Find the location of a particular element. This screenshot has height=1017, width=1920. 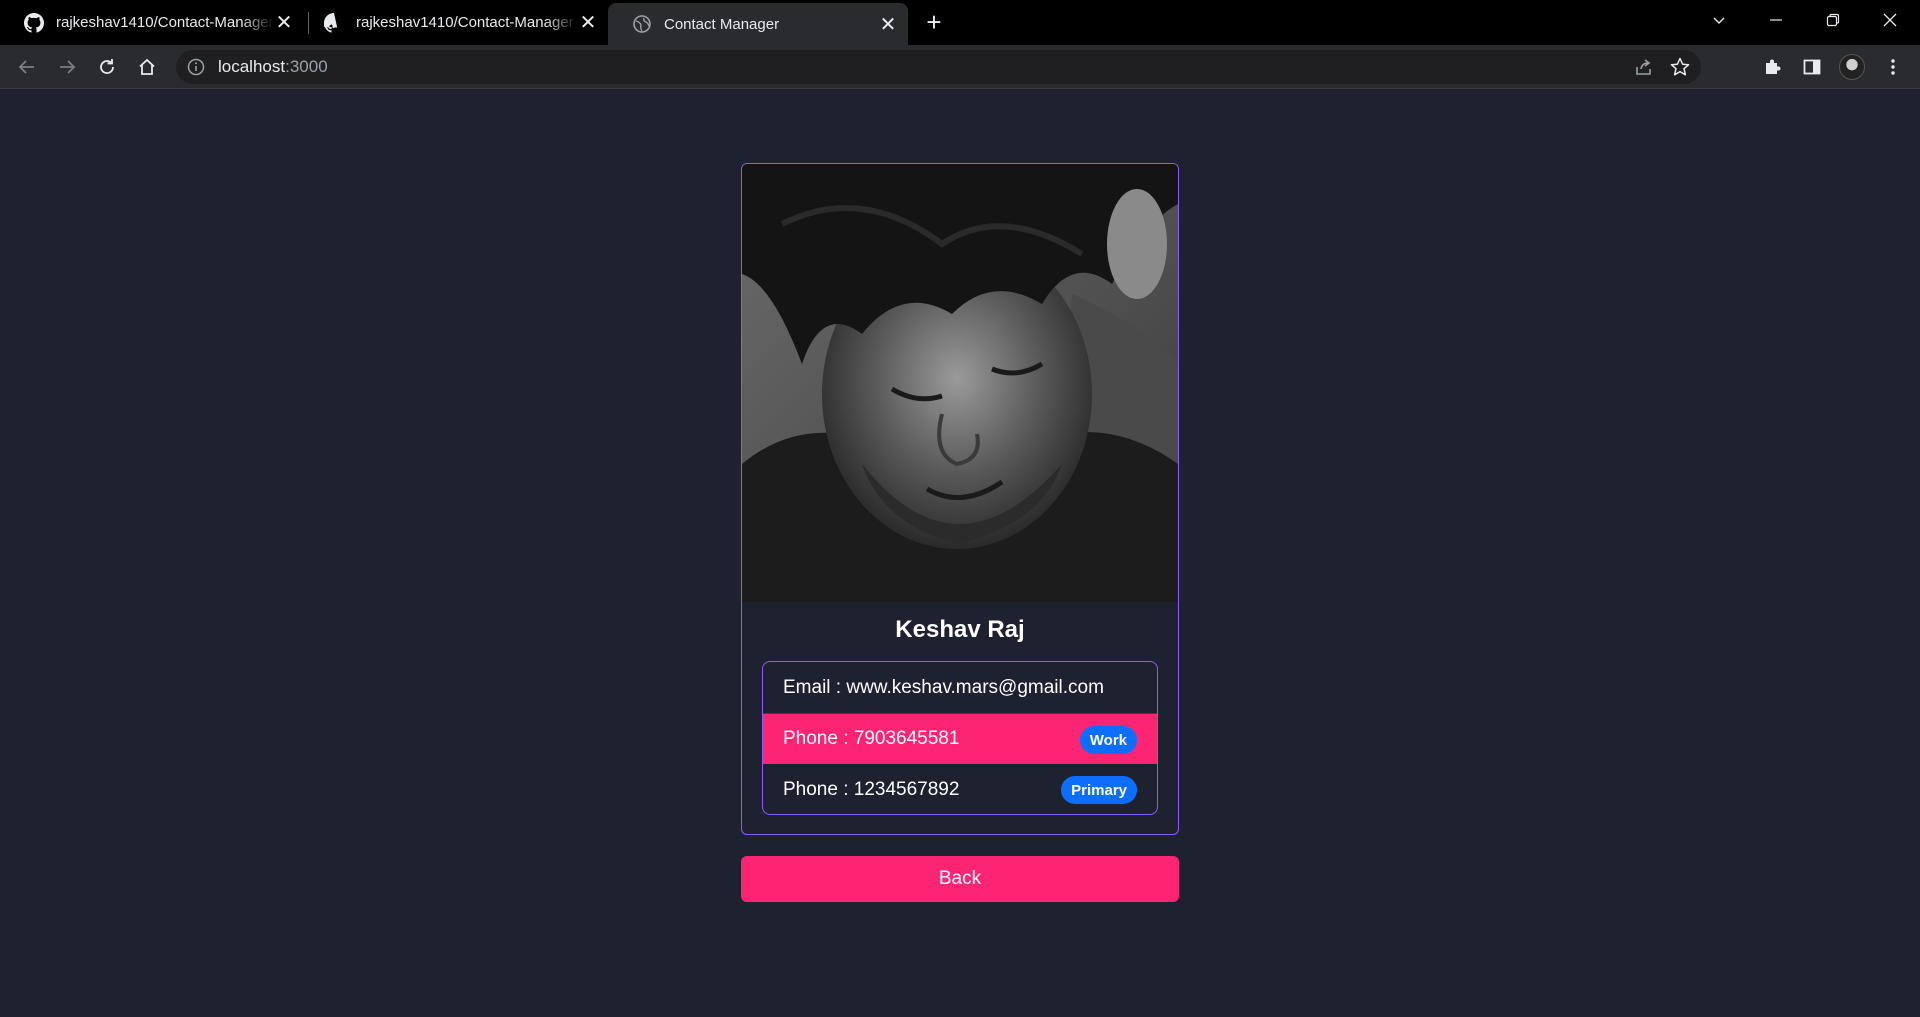

kebab-menu-icon is located at coordinates (1893, 67).